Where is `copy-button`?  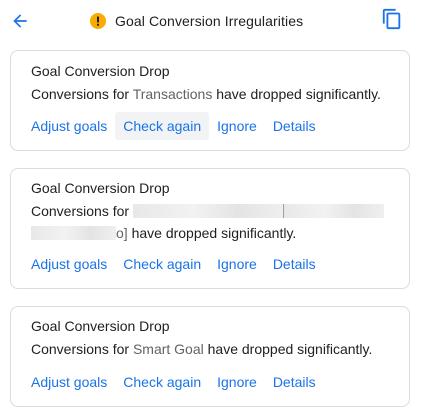
copy-button is located at coordinates (392, 19).